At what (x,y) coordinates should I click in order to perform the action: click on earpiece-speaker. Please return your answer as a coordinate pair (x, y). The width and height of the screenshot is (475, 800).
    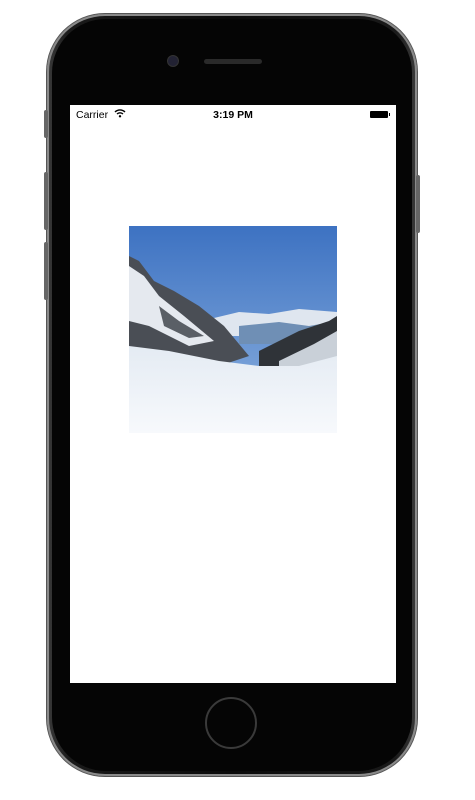
    Looking at the image, I should click on (233, 61).